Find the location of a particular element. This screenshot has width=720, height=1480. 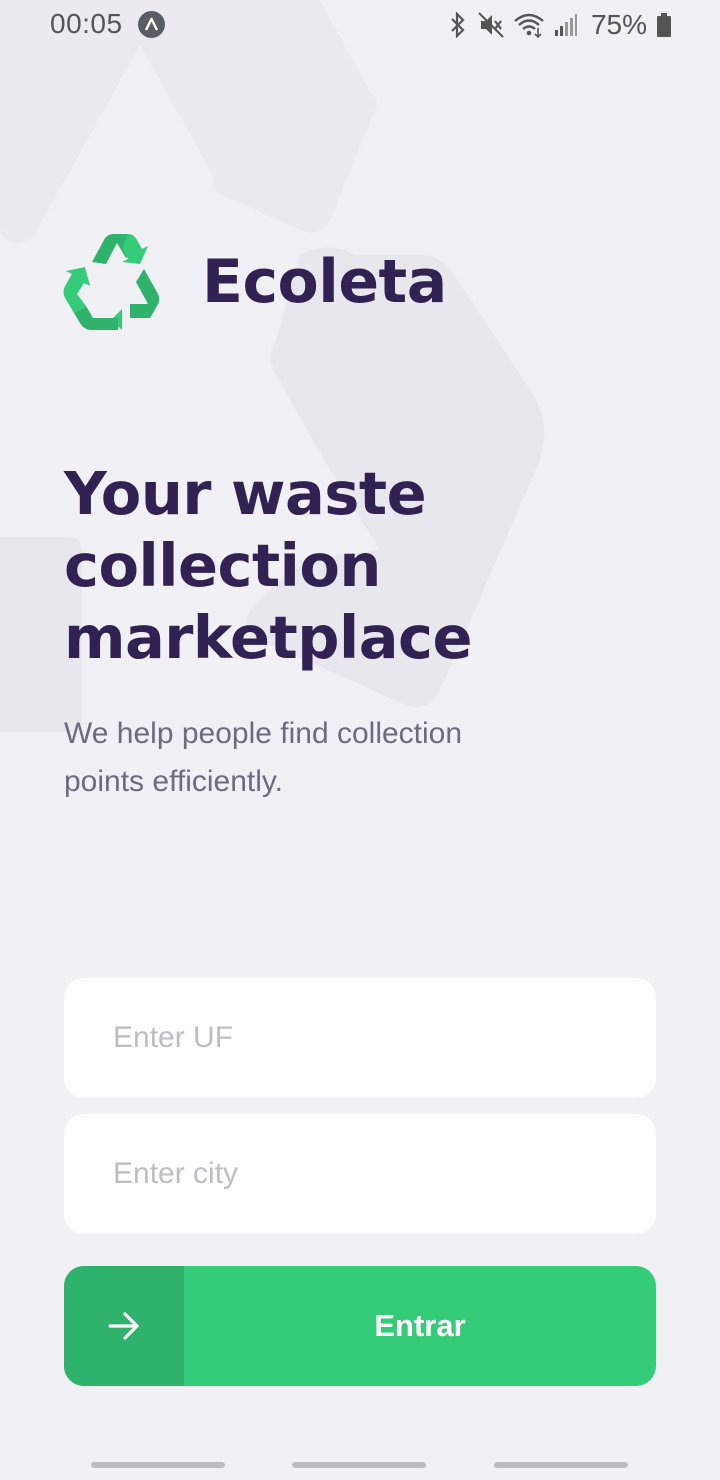

battery-icon is located at coordinates (664, 25).